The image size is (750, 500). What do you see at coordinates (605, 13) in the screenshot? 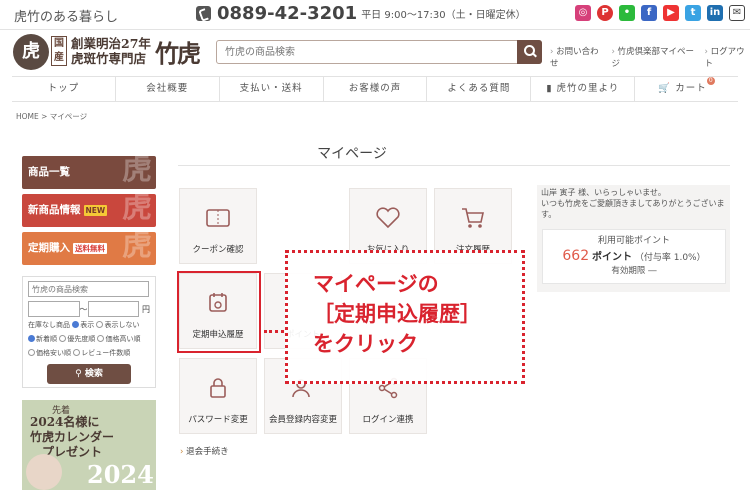
I see `pinterest-icon: P` at bounding box center [605, 13].